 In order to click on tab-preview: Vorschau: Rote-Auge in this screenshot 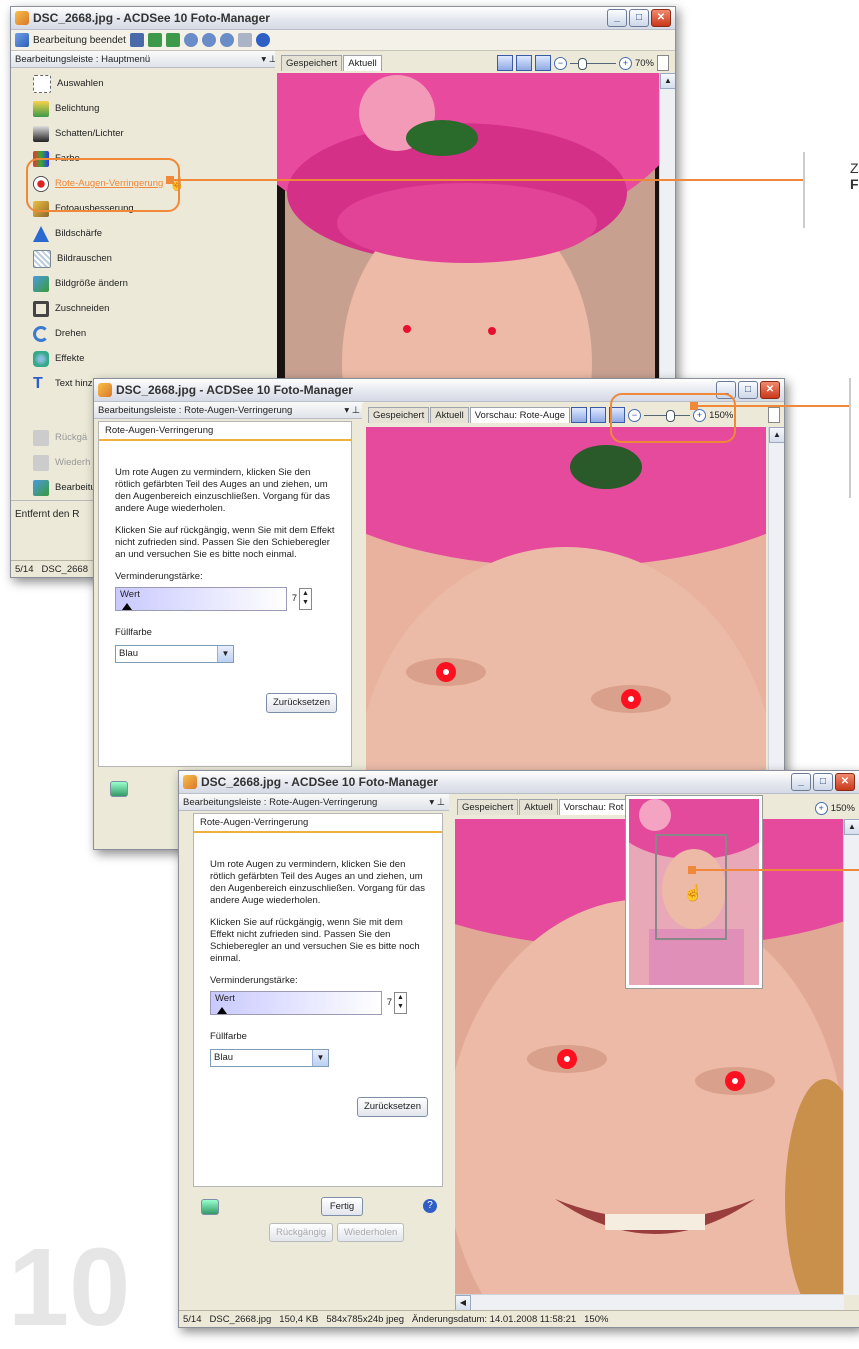, I will do `click(520, 415)`.